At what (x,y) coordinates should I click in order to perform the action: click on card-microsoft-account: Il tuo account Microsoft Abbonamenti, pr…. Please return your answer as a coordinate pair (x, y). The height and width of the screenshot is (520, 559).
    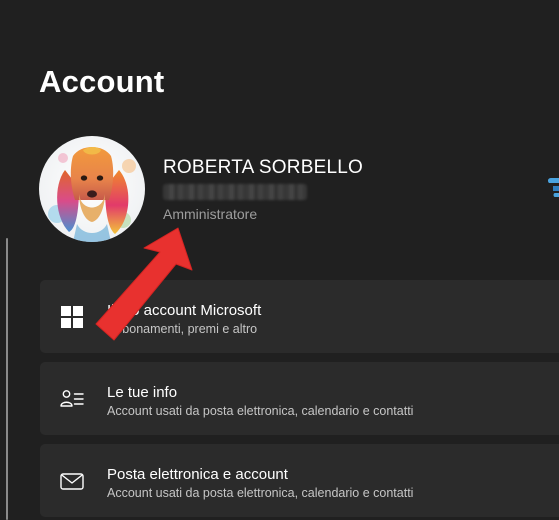
    Looking at the image, I should click on (299, 316).